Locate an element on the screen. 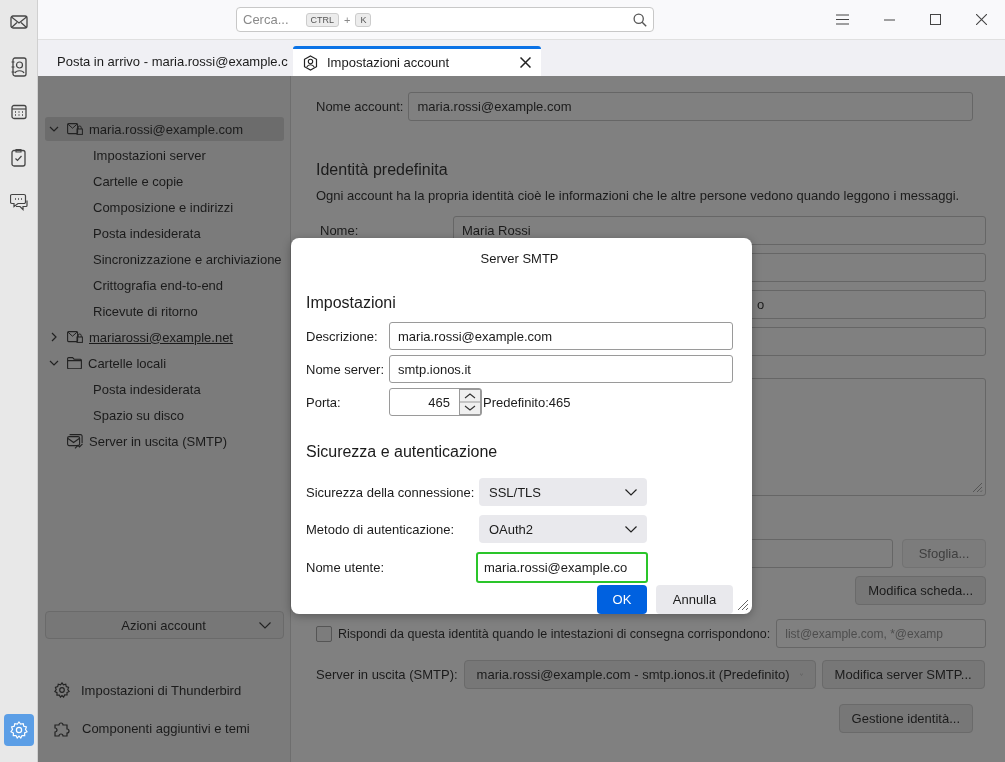 The width and height of the screenshot is (1005, 762). field-label: Descrizione: is located at coordinates (342, 336).